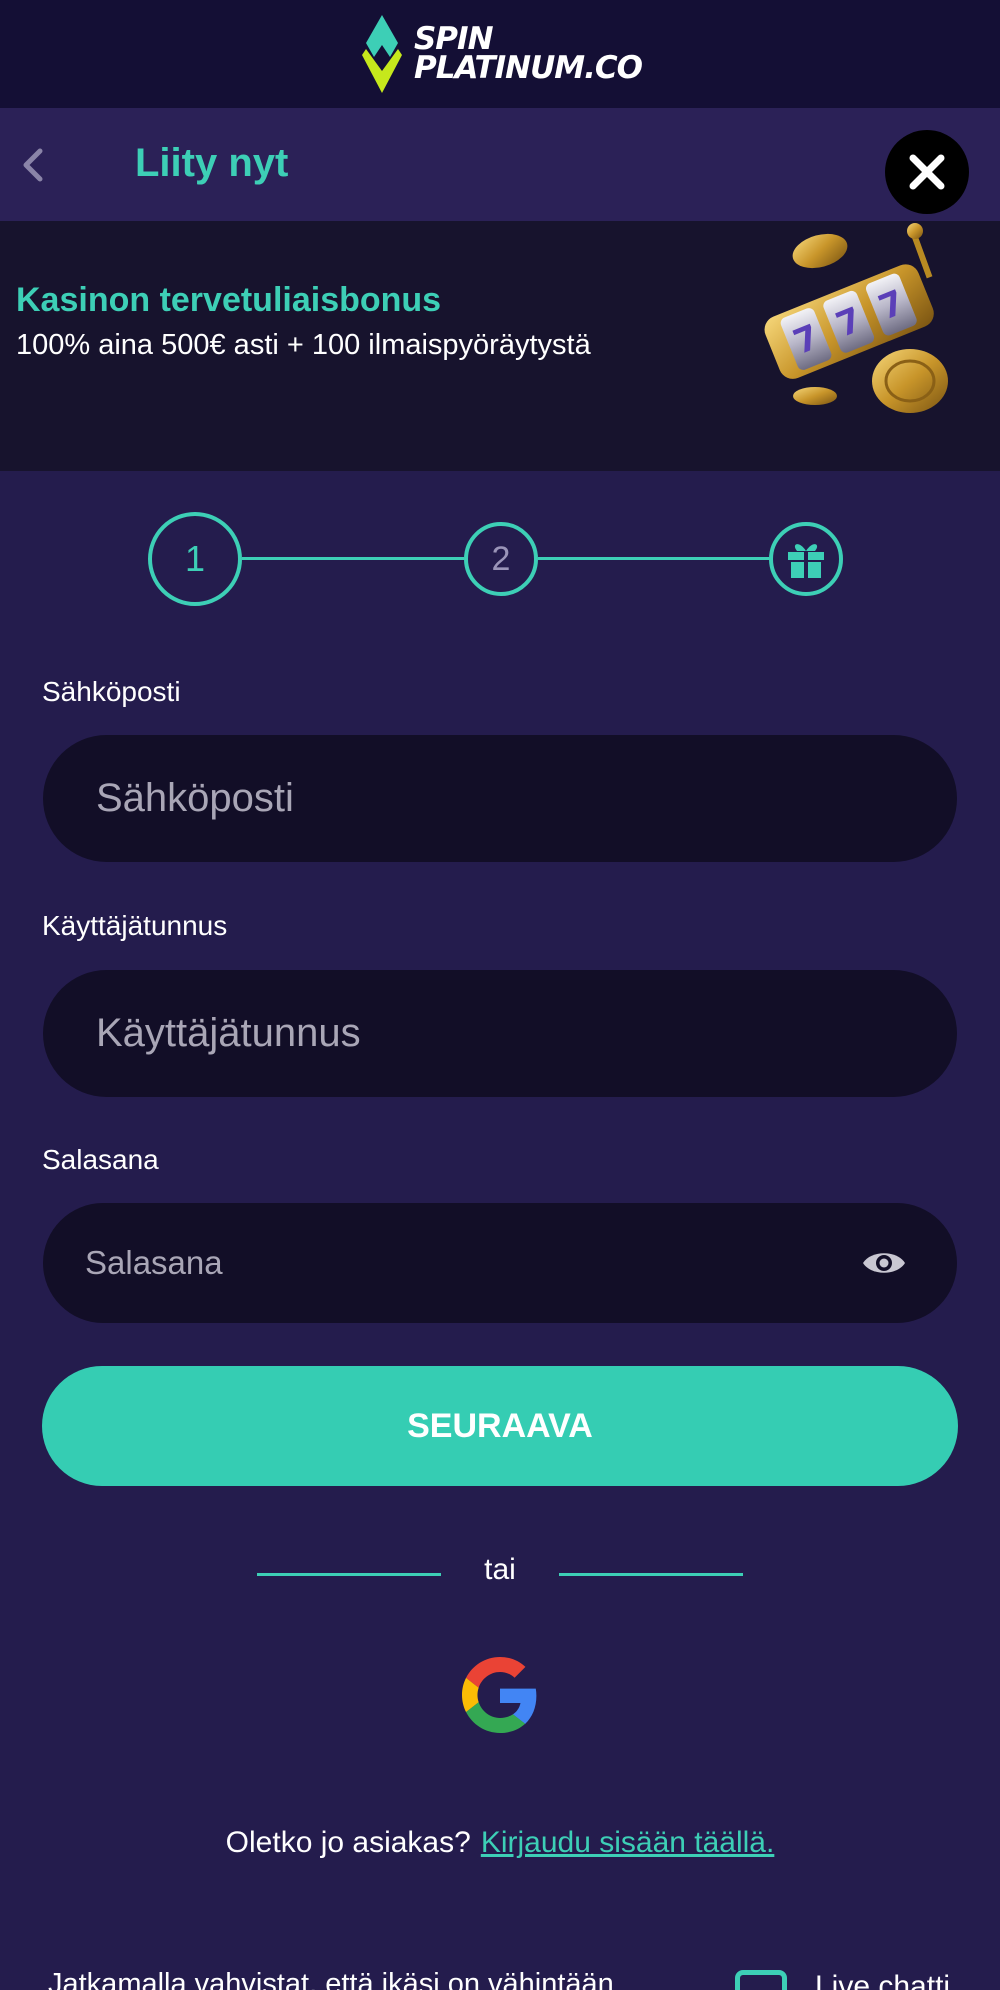 The image size is (1000, 1990). What do you see at coordinates (456, 1263) in the screenshot?
I see `password-input` at bounding box center [456, 1263].